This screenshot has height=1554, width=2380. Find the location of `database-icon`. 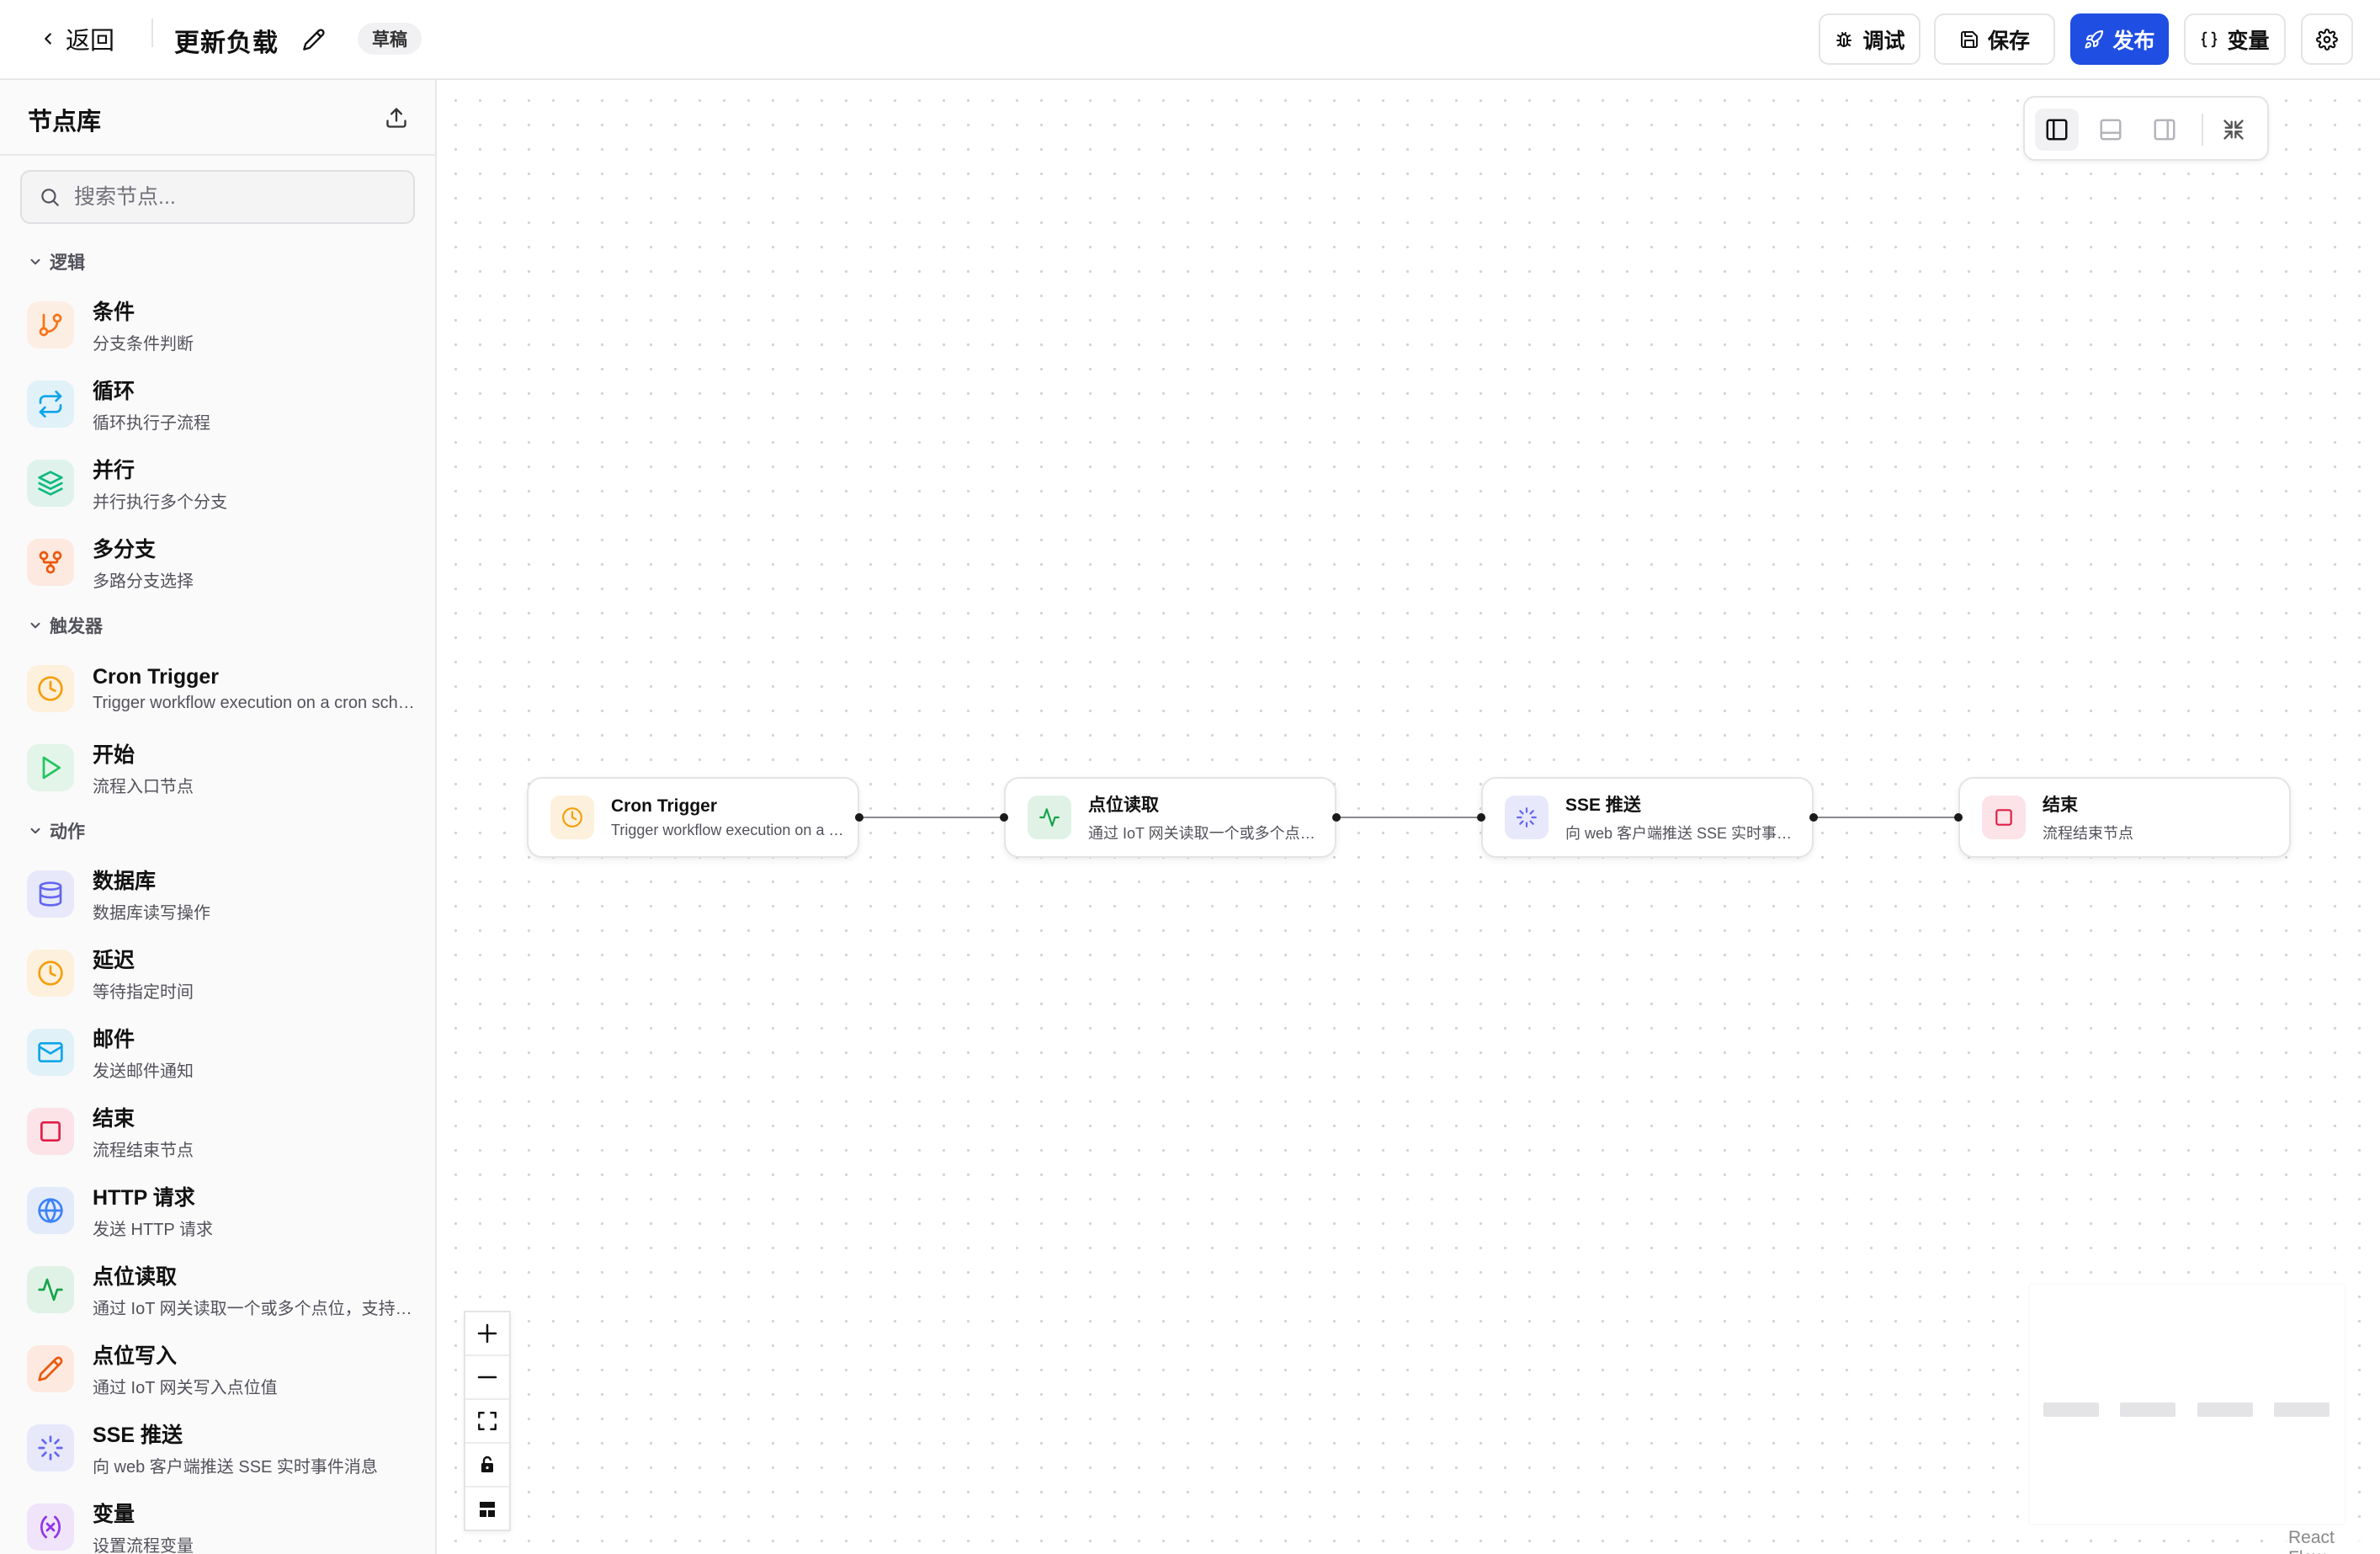

database-icon is located at coordinates (50, 894).